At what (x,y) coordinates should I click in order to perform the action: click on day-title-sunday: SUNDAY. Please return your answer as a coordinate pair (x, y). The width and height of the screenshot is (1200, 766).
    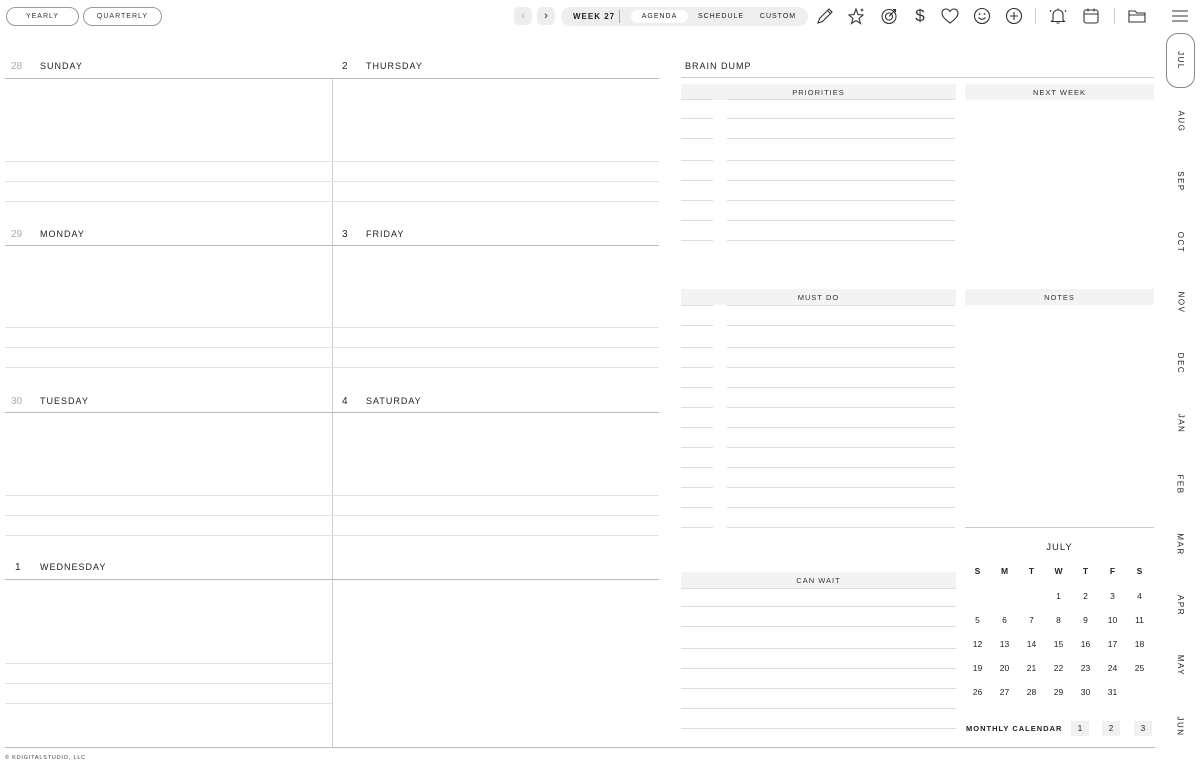
    Looking at the image, I should click on (61, 66).